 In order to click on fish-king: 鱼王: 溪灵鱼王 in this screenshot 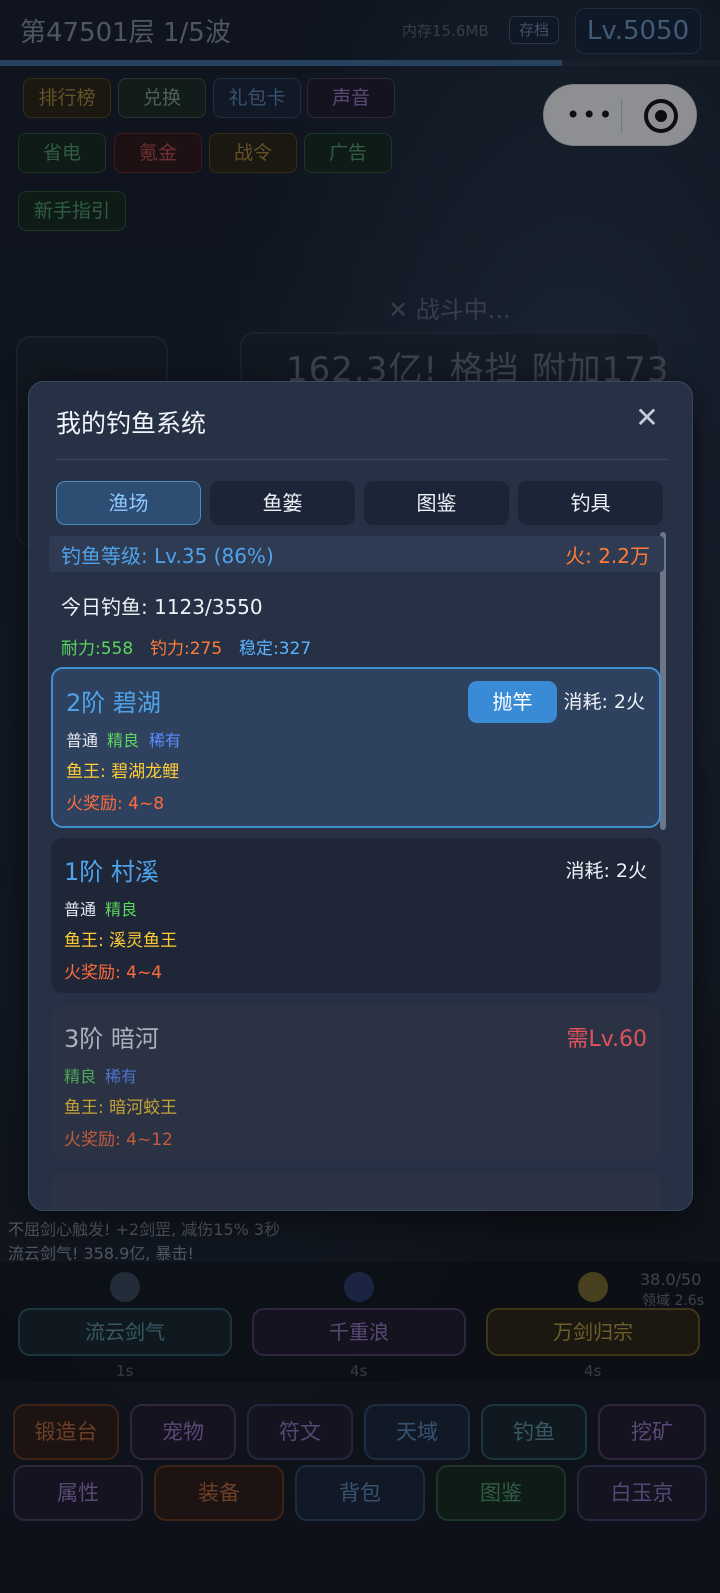, I will do `click(121, 941)`.